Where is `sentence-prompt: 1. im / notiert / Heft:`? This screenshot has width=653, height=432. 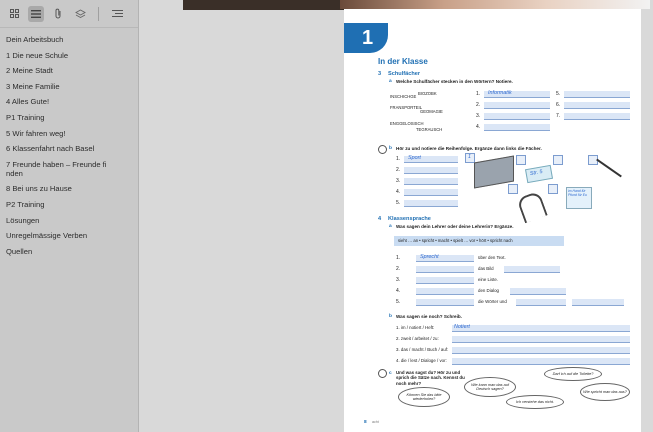 sentence-prompt: 1. im / notiert / Heft: is located at coordinates (415, 327).